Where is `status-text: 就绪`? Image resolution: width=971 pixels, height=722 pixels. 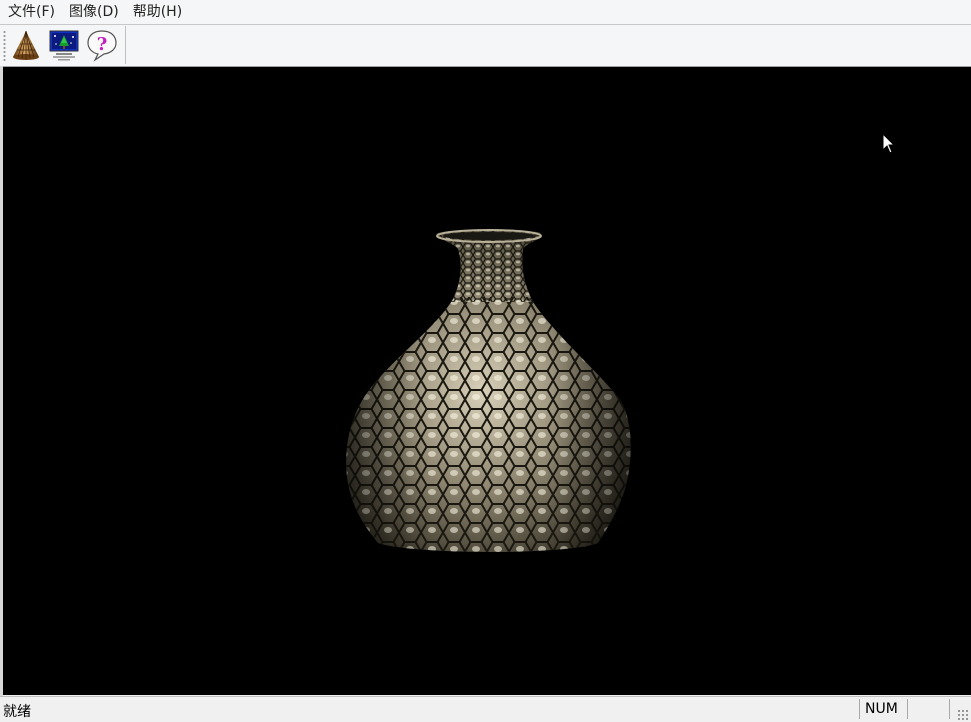
status-text: 就绪 is located at coordinates (17, 712).